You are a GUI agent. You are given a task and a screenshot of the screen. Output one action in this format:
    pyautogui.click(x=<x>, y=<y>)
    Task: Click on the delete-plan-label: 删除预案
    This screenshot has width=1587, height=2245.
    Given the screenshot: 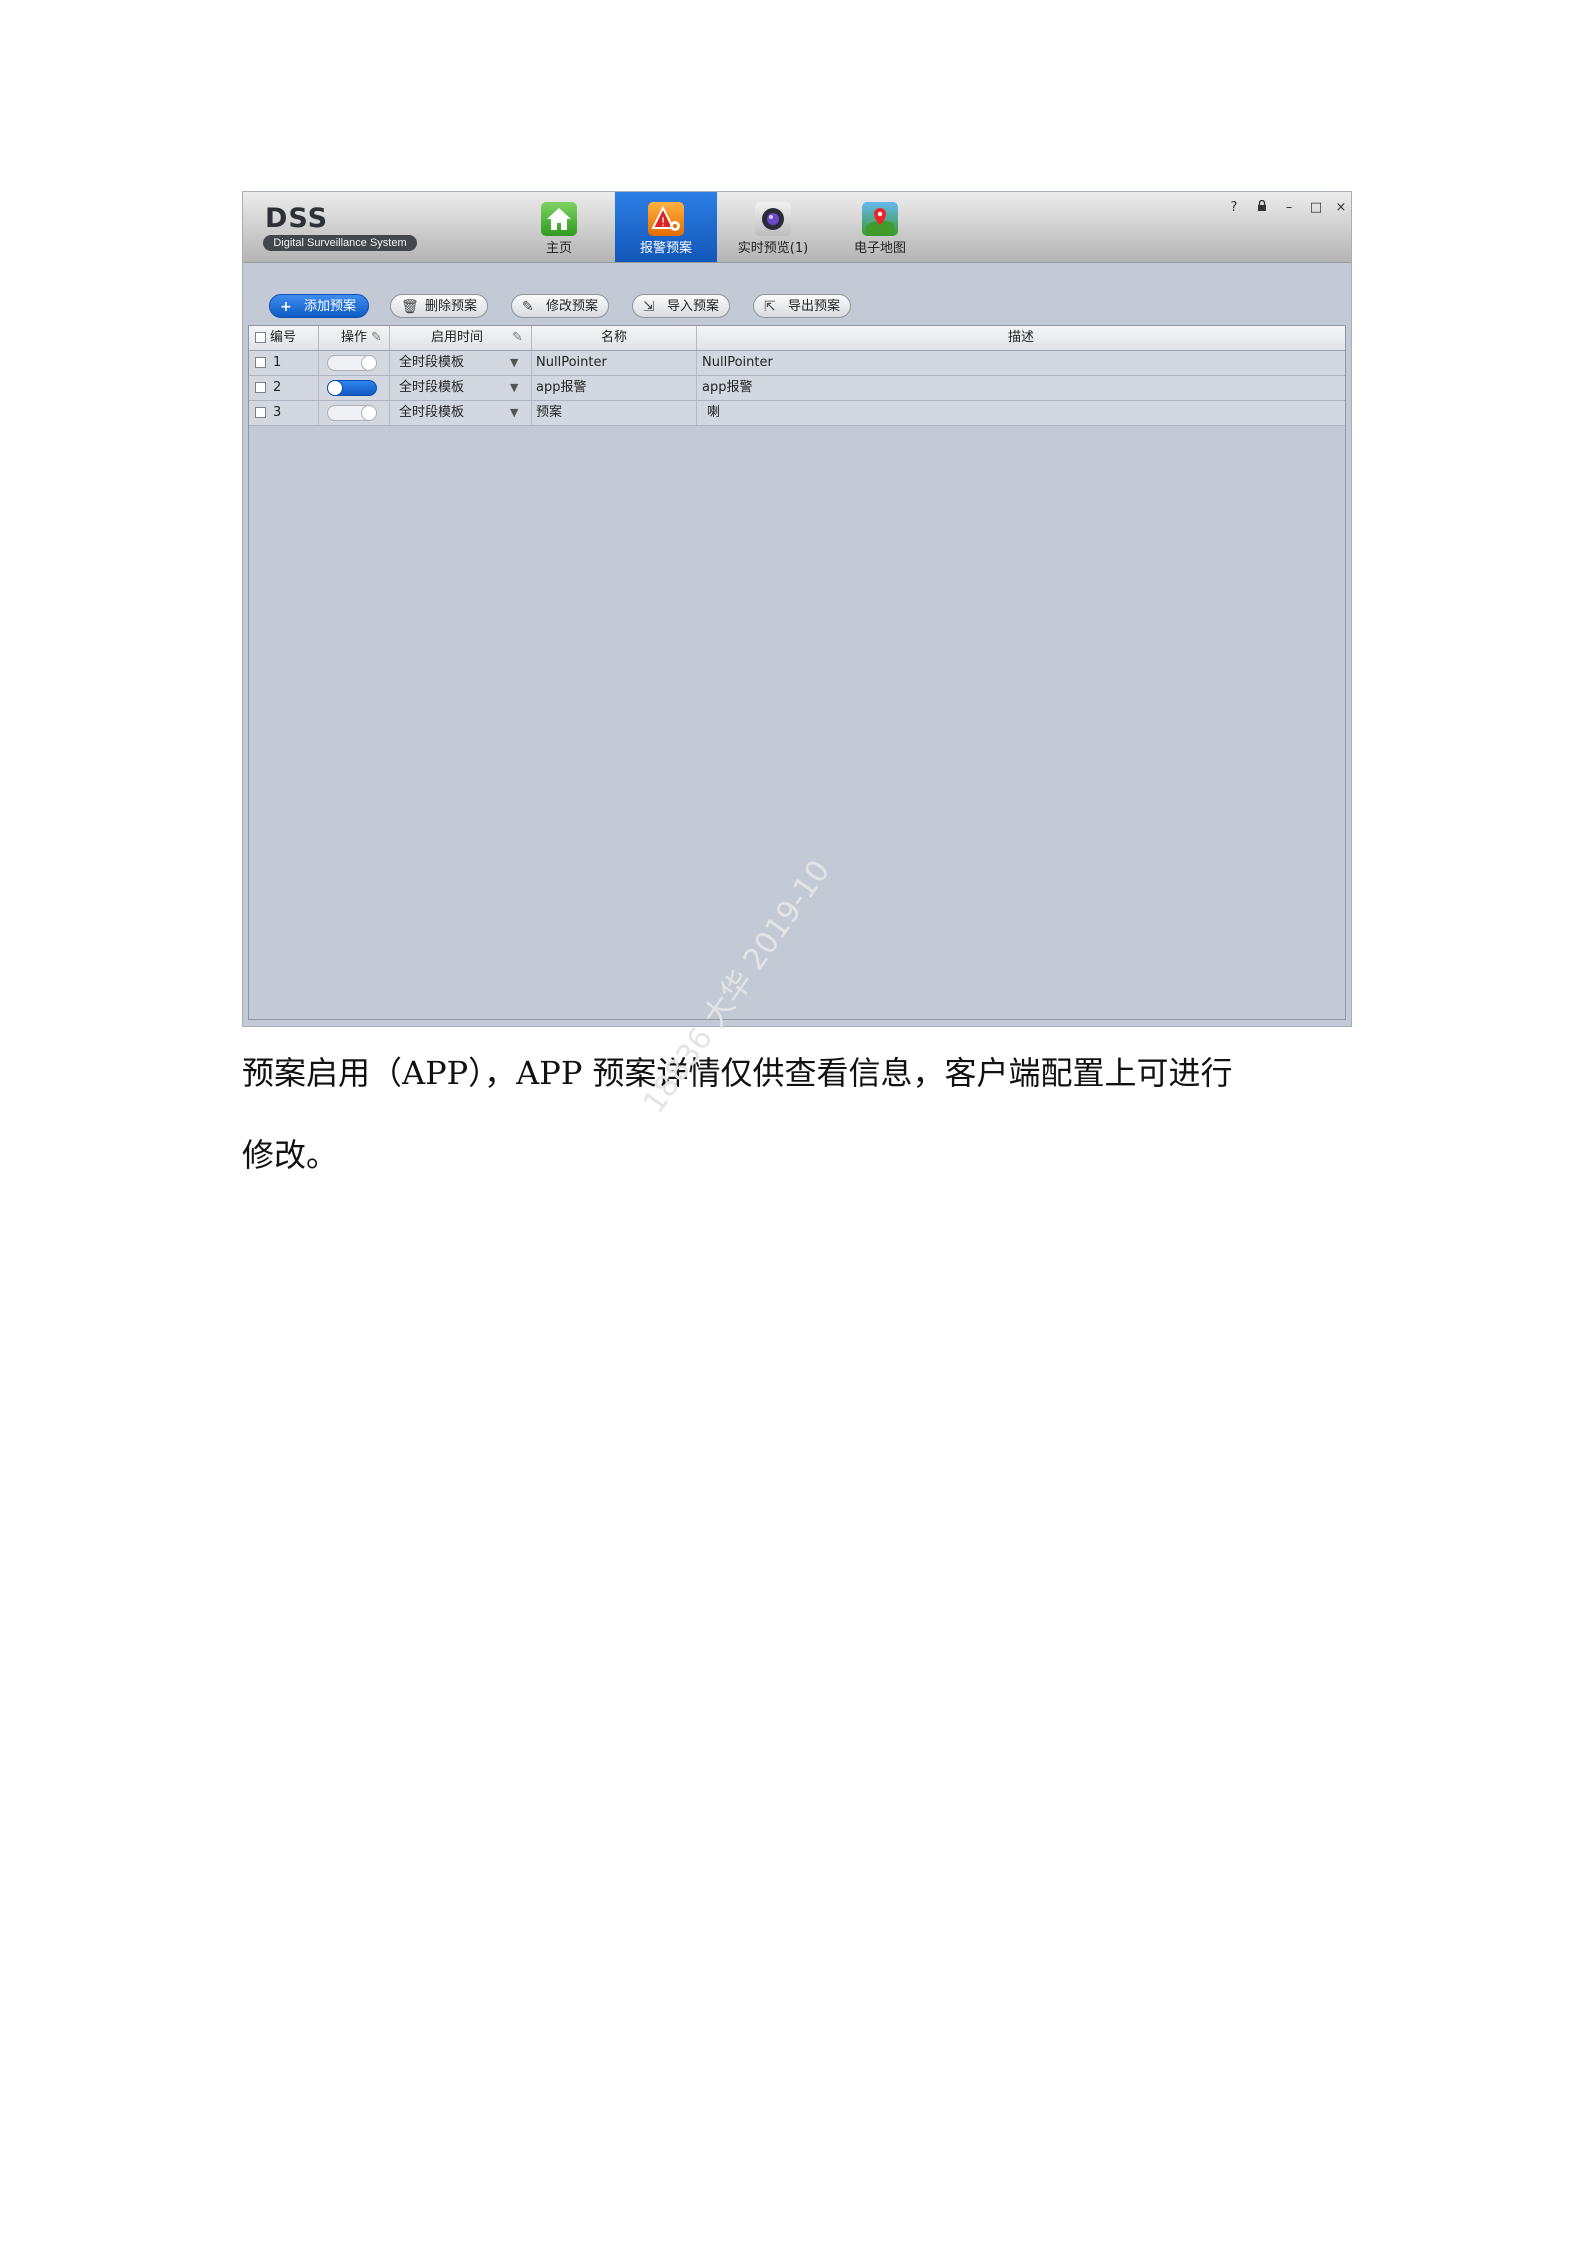 What is the action you would take?
    pyautogui.click(x=451, y=306)
    